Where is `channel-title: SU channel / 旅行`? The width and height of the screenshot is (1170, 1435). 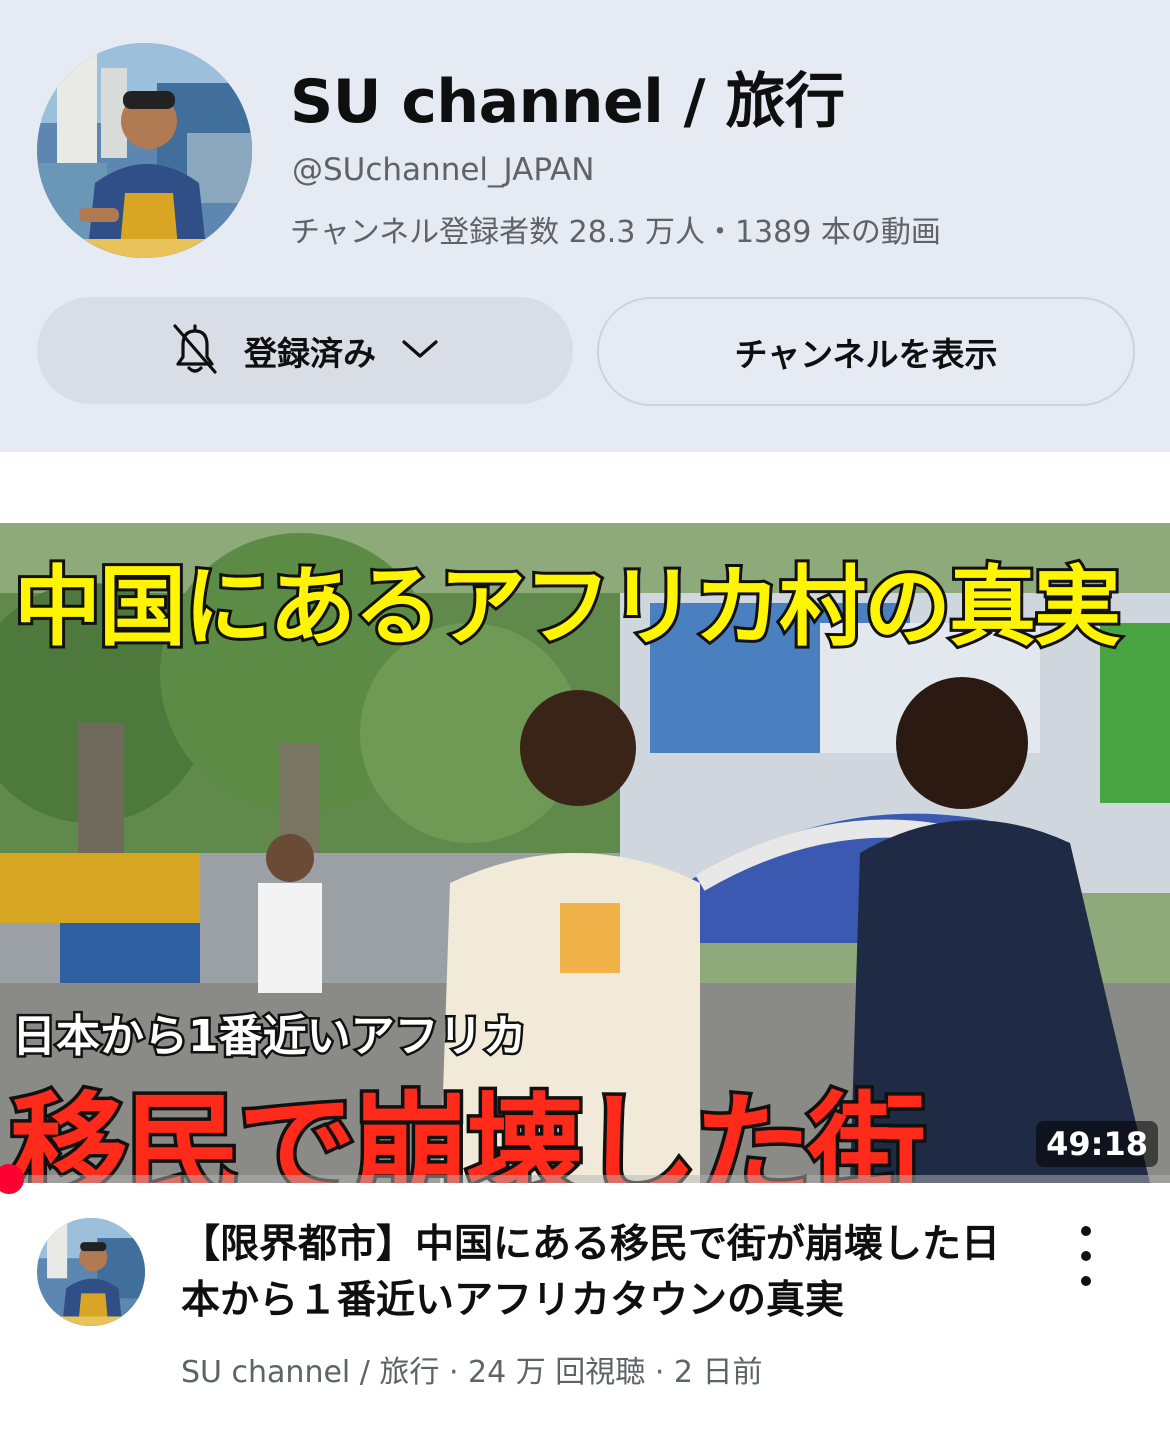
channel-title: SU channel / 旅行 is located at coordinates (567, 102).